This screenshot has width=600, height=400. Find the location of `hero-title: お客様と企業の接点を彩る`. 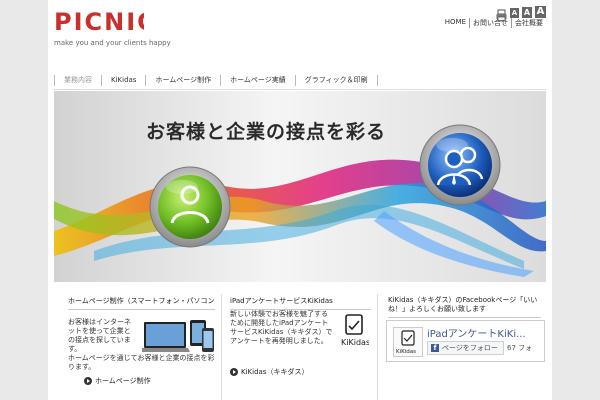

hero-title: お客様と企業の接点を彩る is located at coordinates (266, 132).